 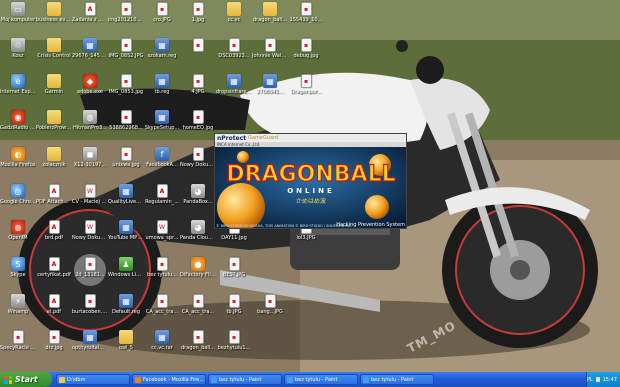 What do you see at coordinates (198, 56) in the screenshot?
I see `desktop-icon: ▪` at bounding box center [198, 56].